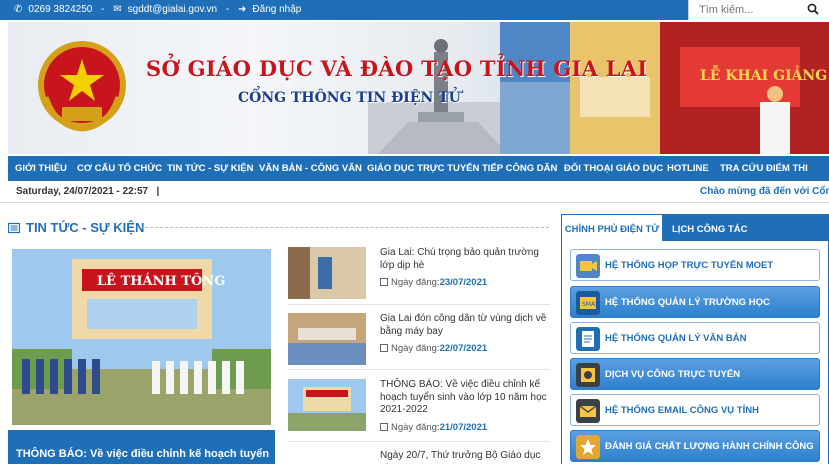 The height and width of the screenshot is (464, 829). Describe the element at coordinates (664, 88) in the screenshot. I see `school-photos-collage: LỄ KHAI GIẢNG` at that location.